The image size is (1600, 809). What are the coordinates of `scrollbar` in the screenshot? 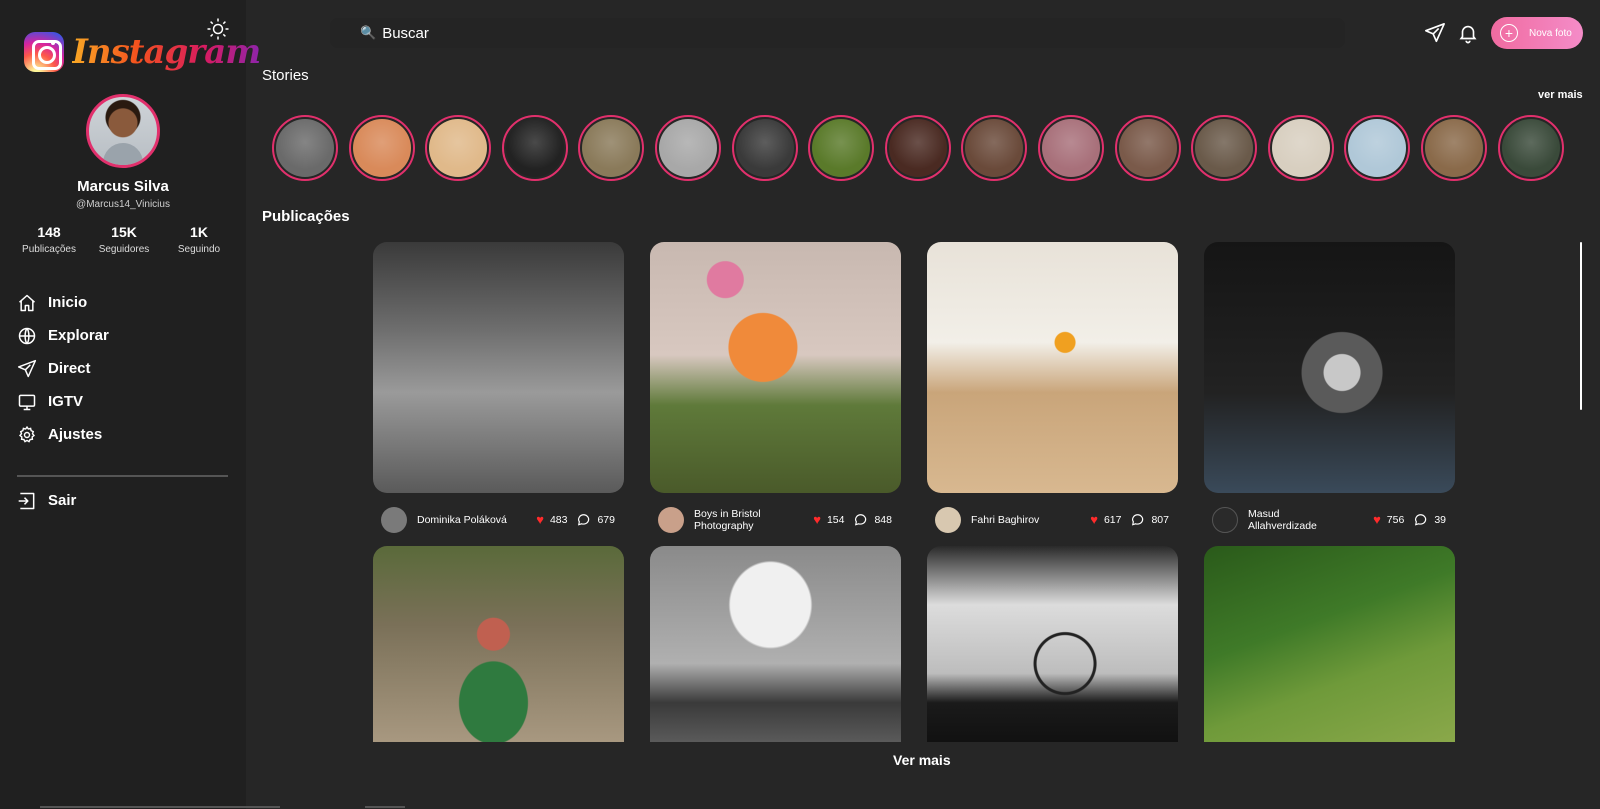 It's located at (1581, 326).